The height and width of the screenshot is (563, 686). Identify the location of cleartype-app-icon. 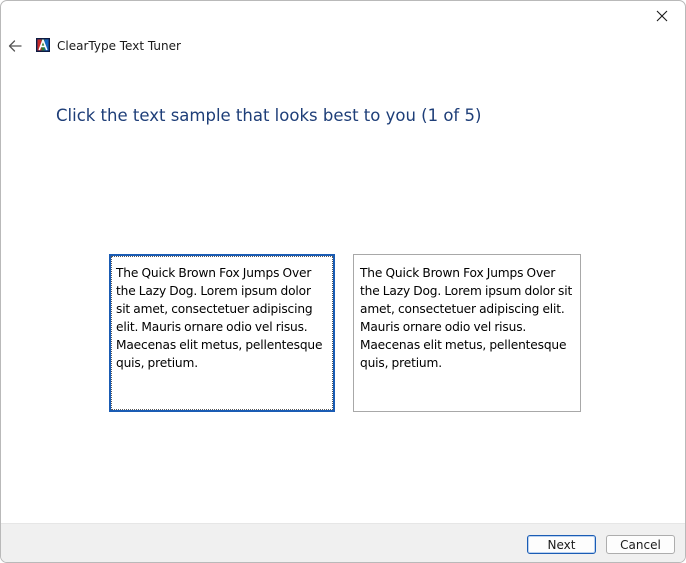
(43, 45).